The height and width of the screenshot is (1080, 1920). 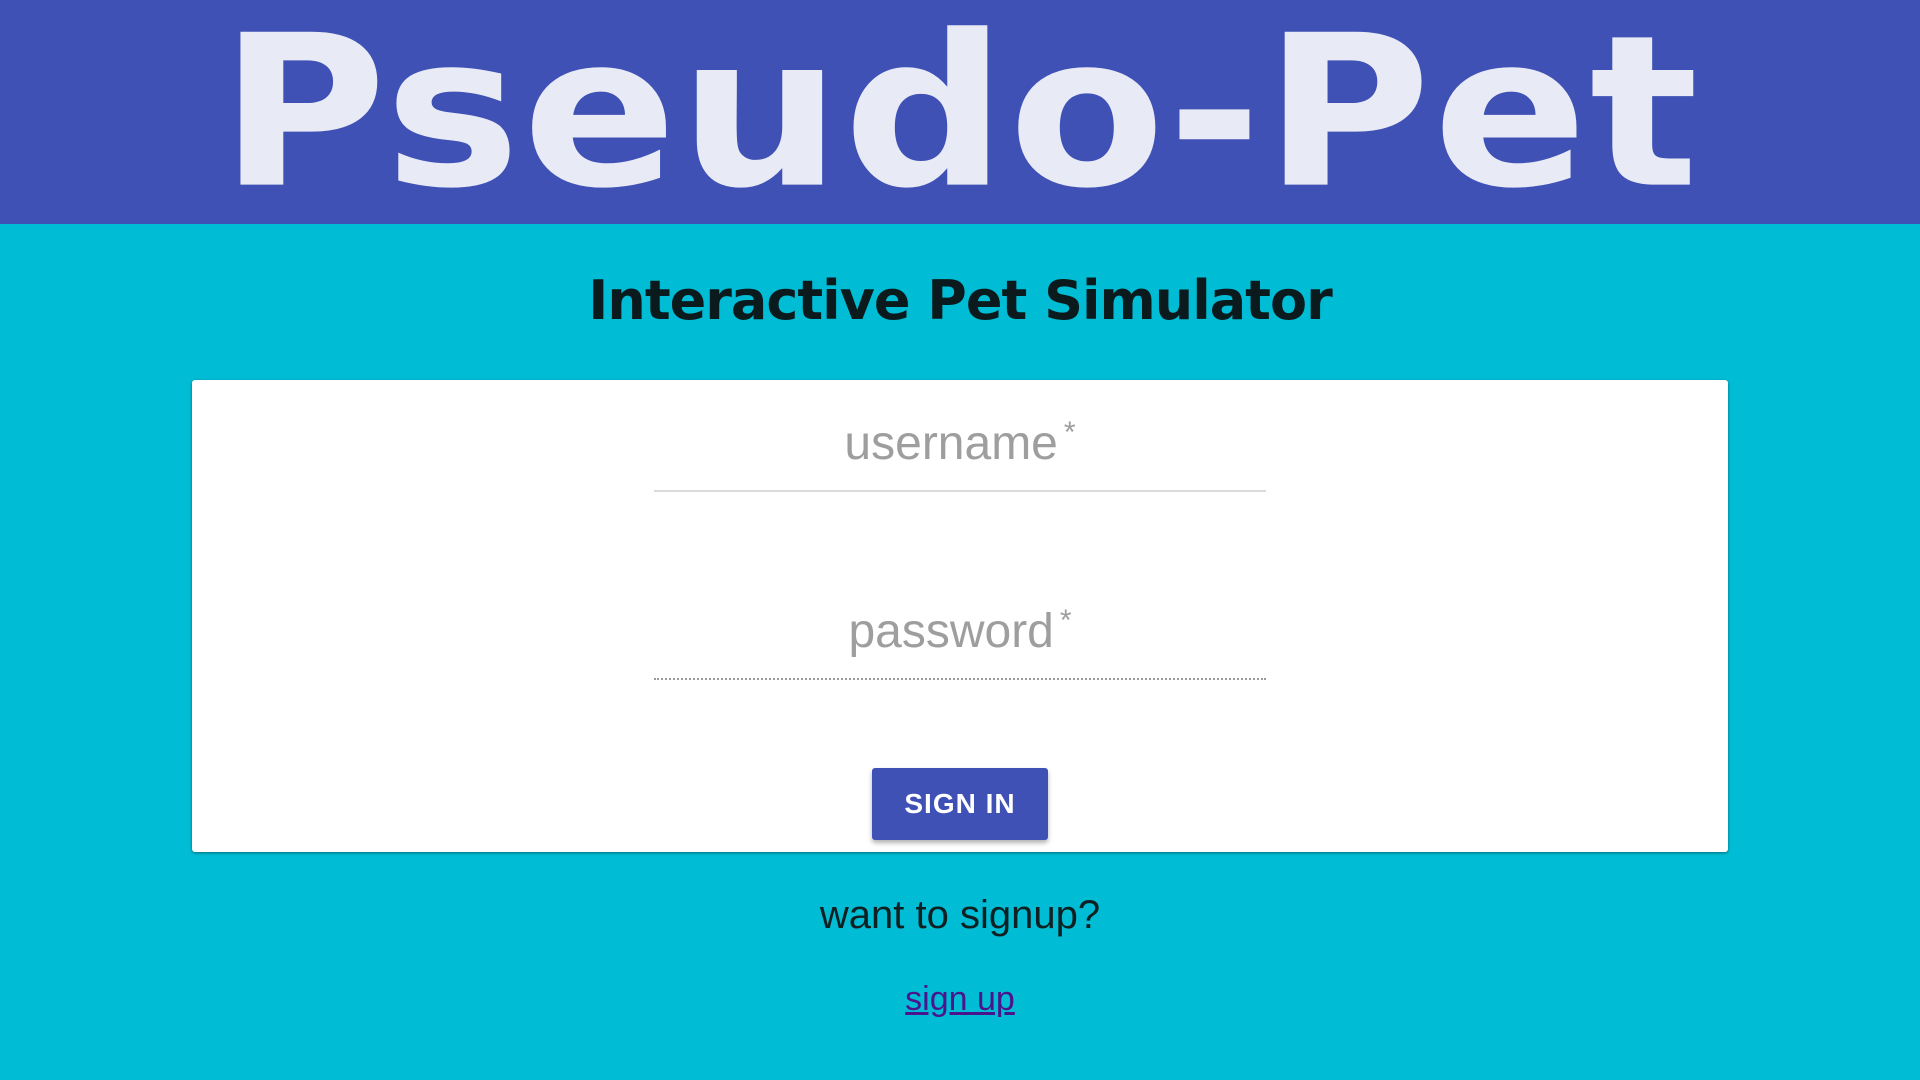 I want to click on sign-in-button: SIGN IN, so click(x=960, y=804).